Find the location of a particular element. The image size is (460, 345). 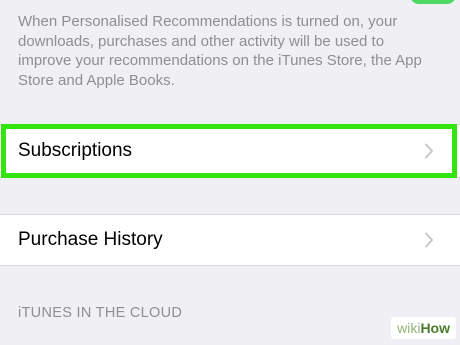

purchase-history-label: Purchase History is located at coordinates (90, 239).